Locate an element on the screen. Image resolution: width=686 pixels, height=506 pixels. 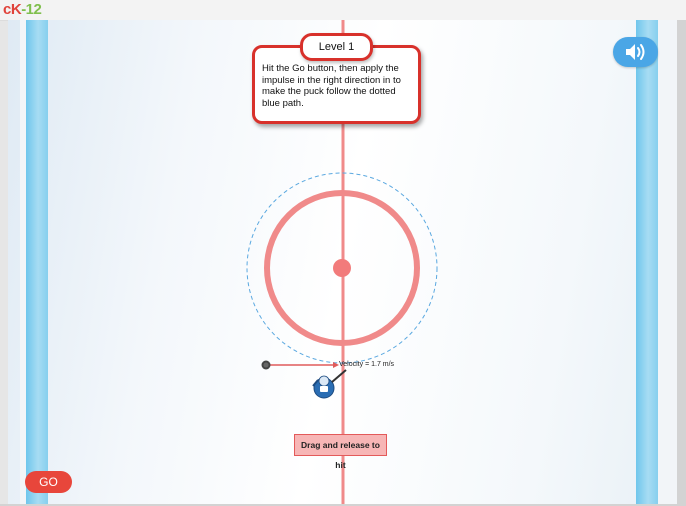
drag-hint: Drag and release to hit is located at coordinates (340, 452).